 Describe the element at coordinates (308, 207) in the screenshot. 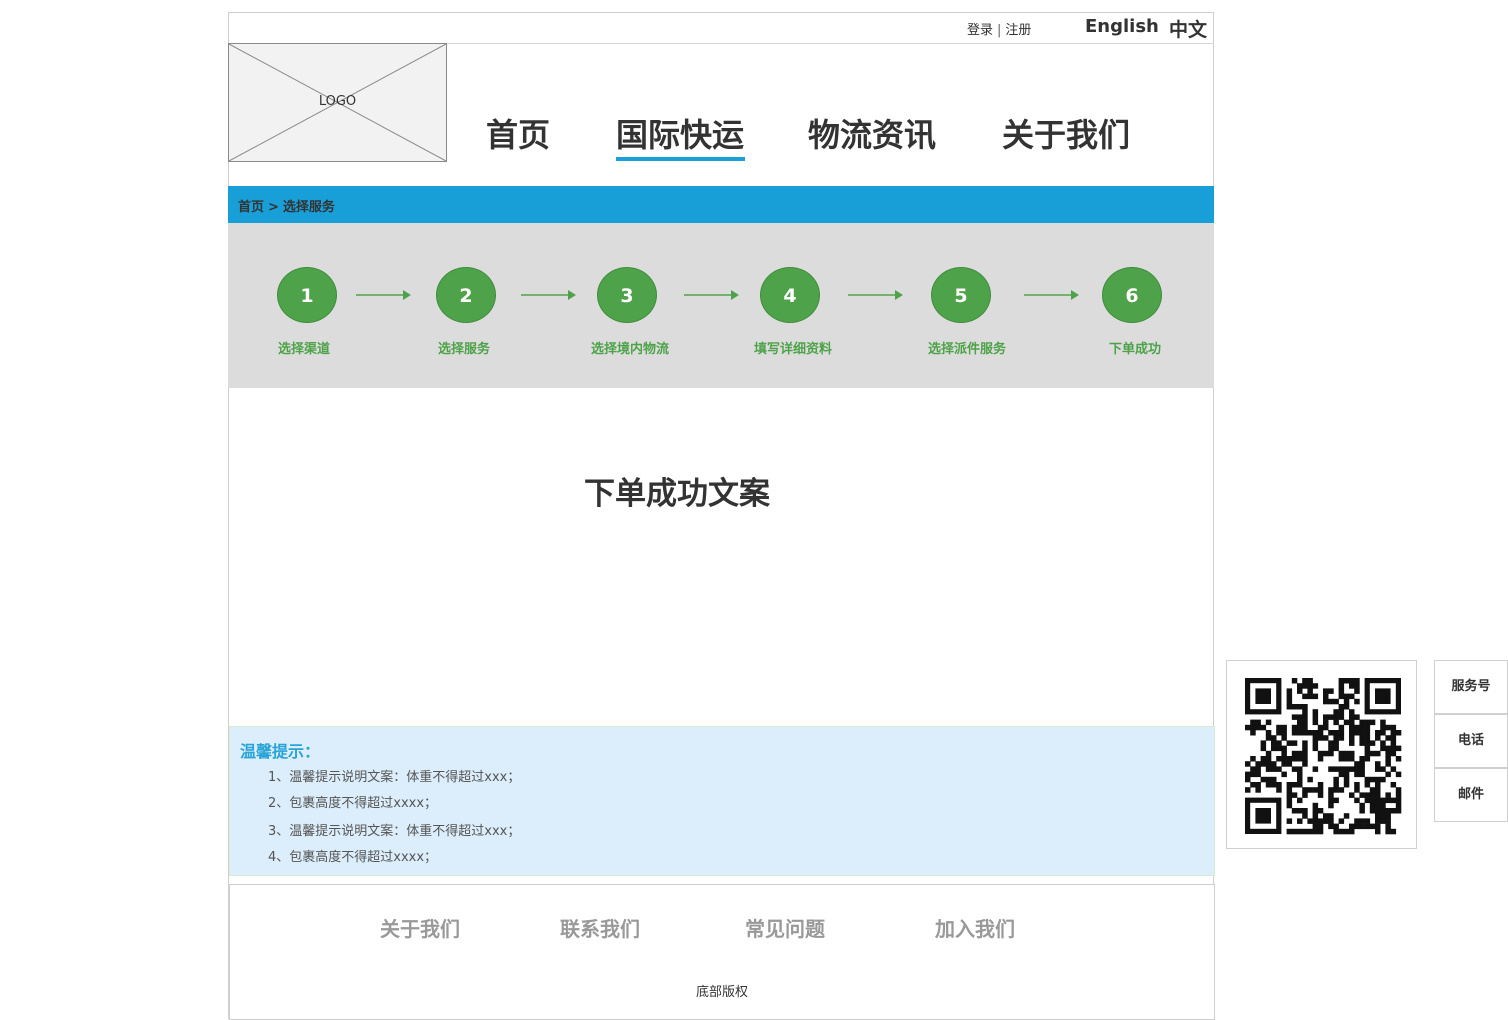

I see `breadcrumb-current: 选择服务` at that location.